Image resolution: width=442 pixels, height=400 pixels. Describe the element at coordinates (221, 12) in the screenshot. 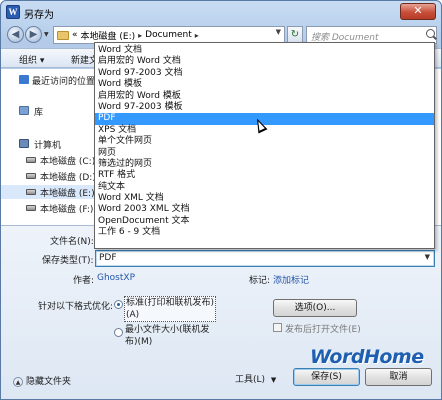

I see `title-bar: W 另存为 ✕` at that location.